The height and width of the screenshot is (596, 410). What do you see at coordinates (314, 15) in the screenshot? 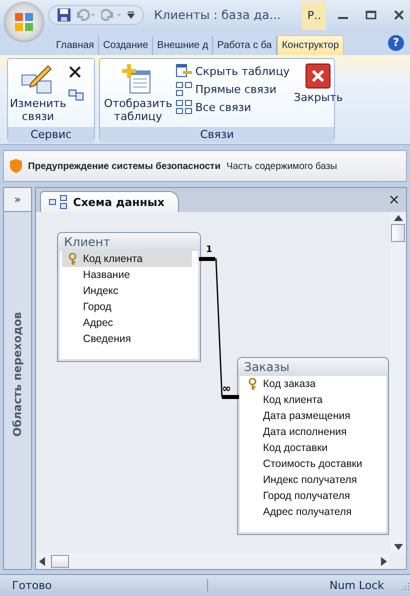
I see `context-tab-label: Р..` at bounding box center [314, 15].